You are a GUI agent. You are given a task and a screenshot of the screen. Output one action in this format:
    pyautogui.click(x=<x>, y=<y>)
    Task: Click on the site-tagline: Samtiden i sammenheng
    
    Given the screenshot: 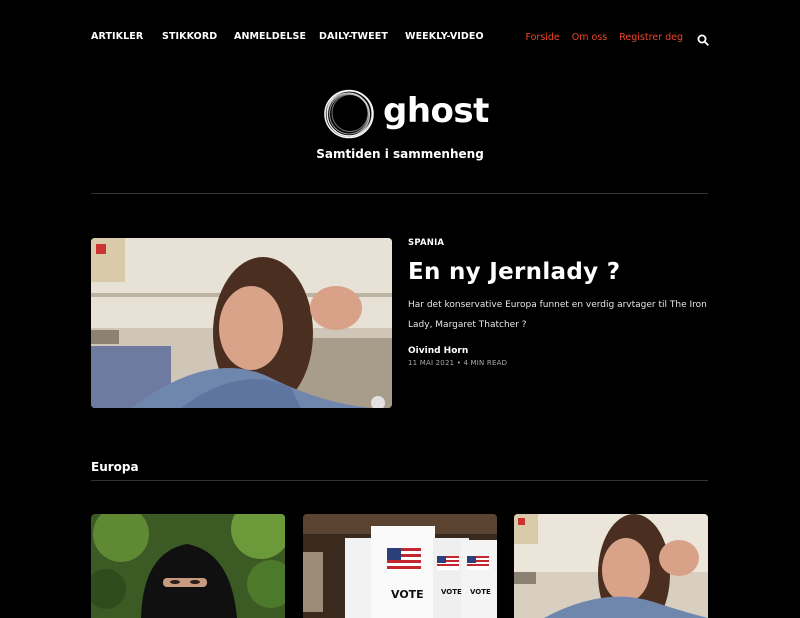 What is the action you would take?
    pyautogui.click(x=400, y=154)
    